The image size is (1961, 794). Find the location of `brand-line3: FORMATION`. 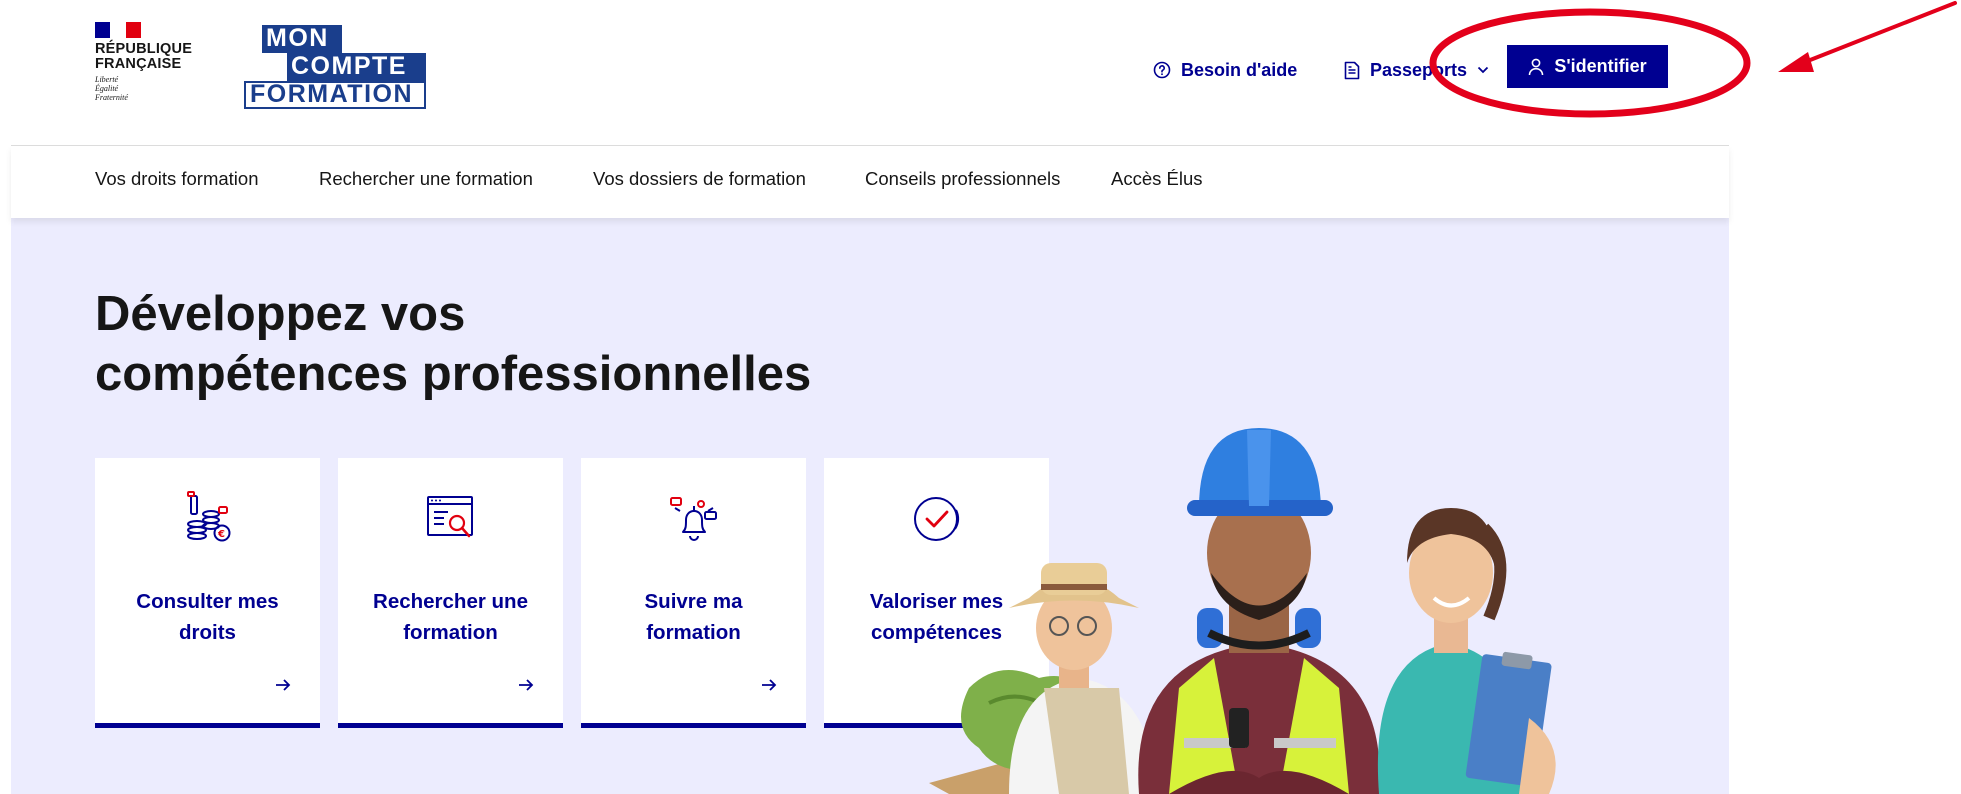

brand-line3: FORMATION is located at coordinates (335, 95).